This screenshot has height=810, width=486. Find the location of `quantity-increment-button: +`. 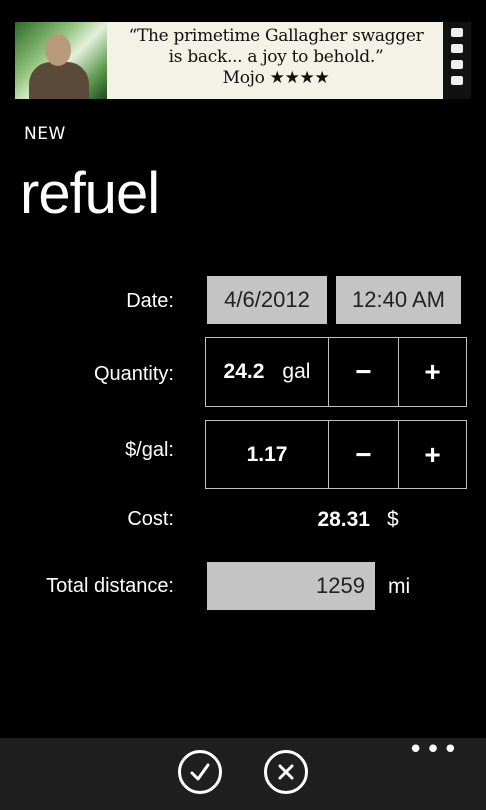

quantity-increment-button: + is located at coordinates (432, 372).